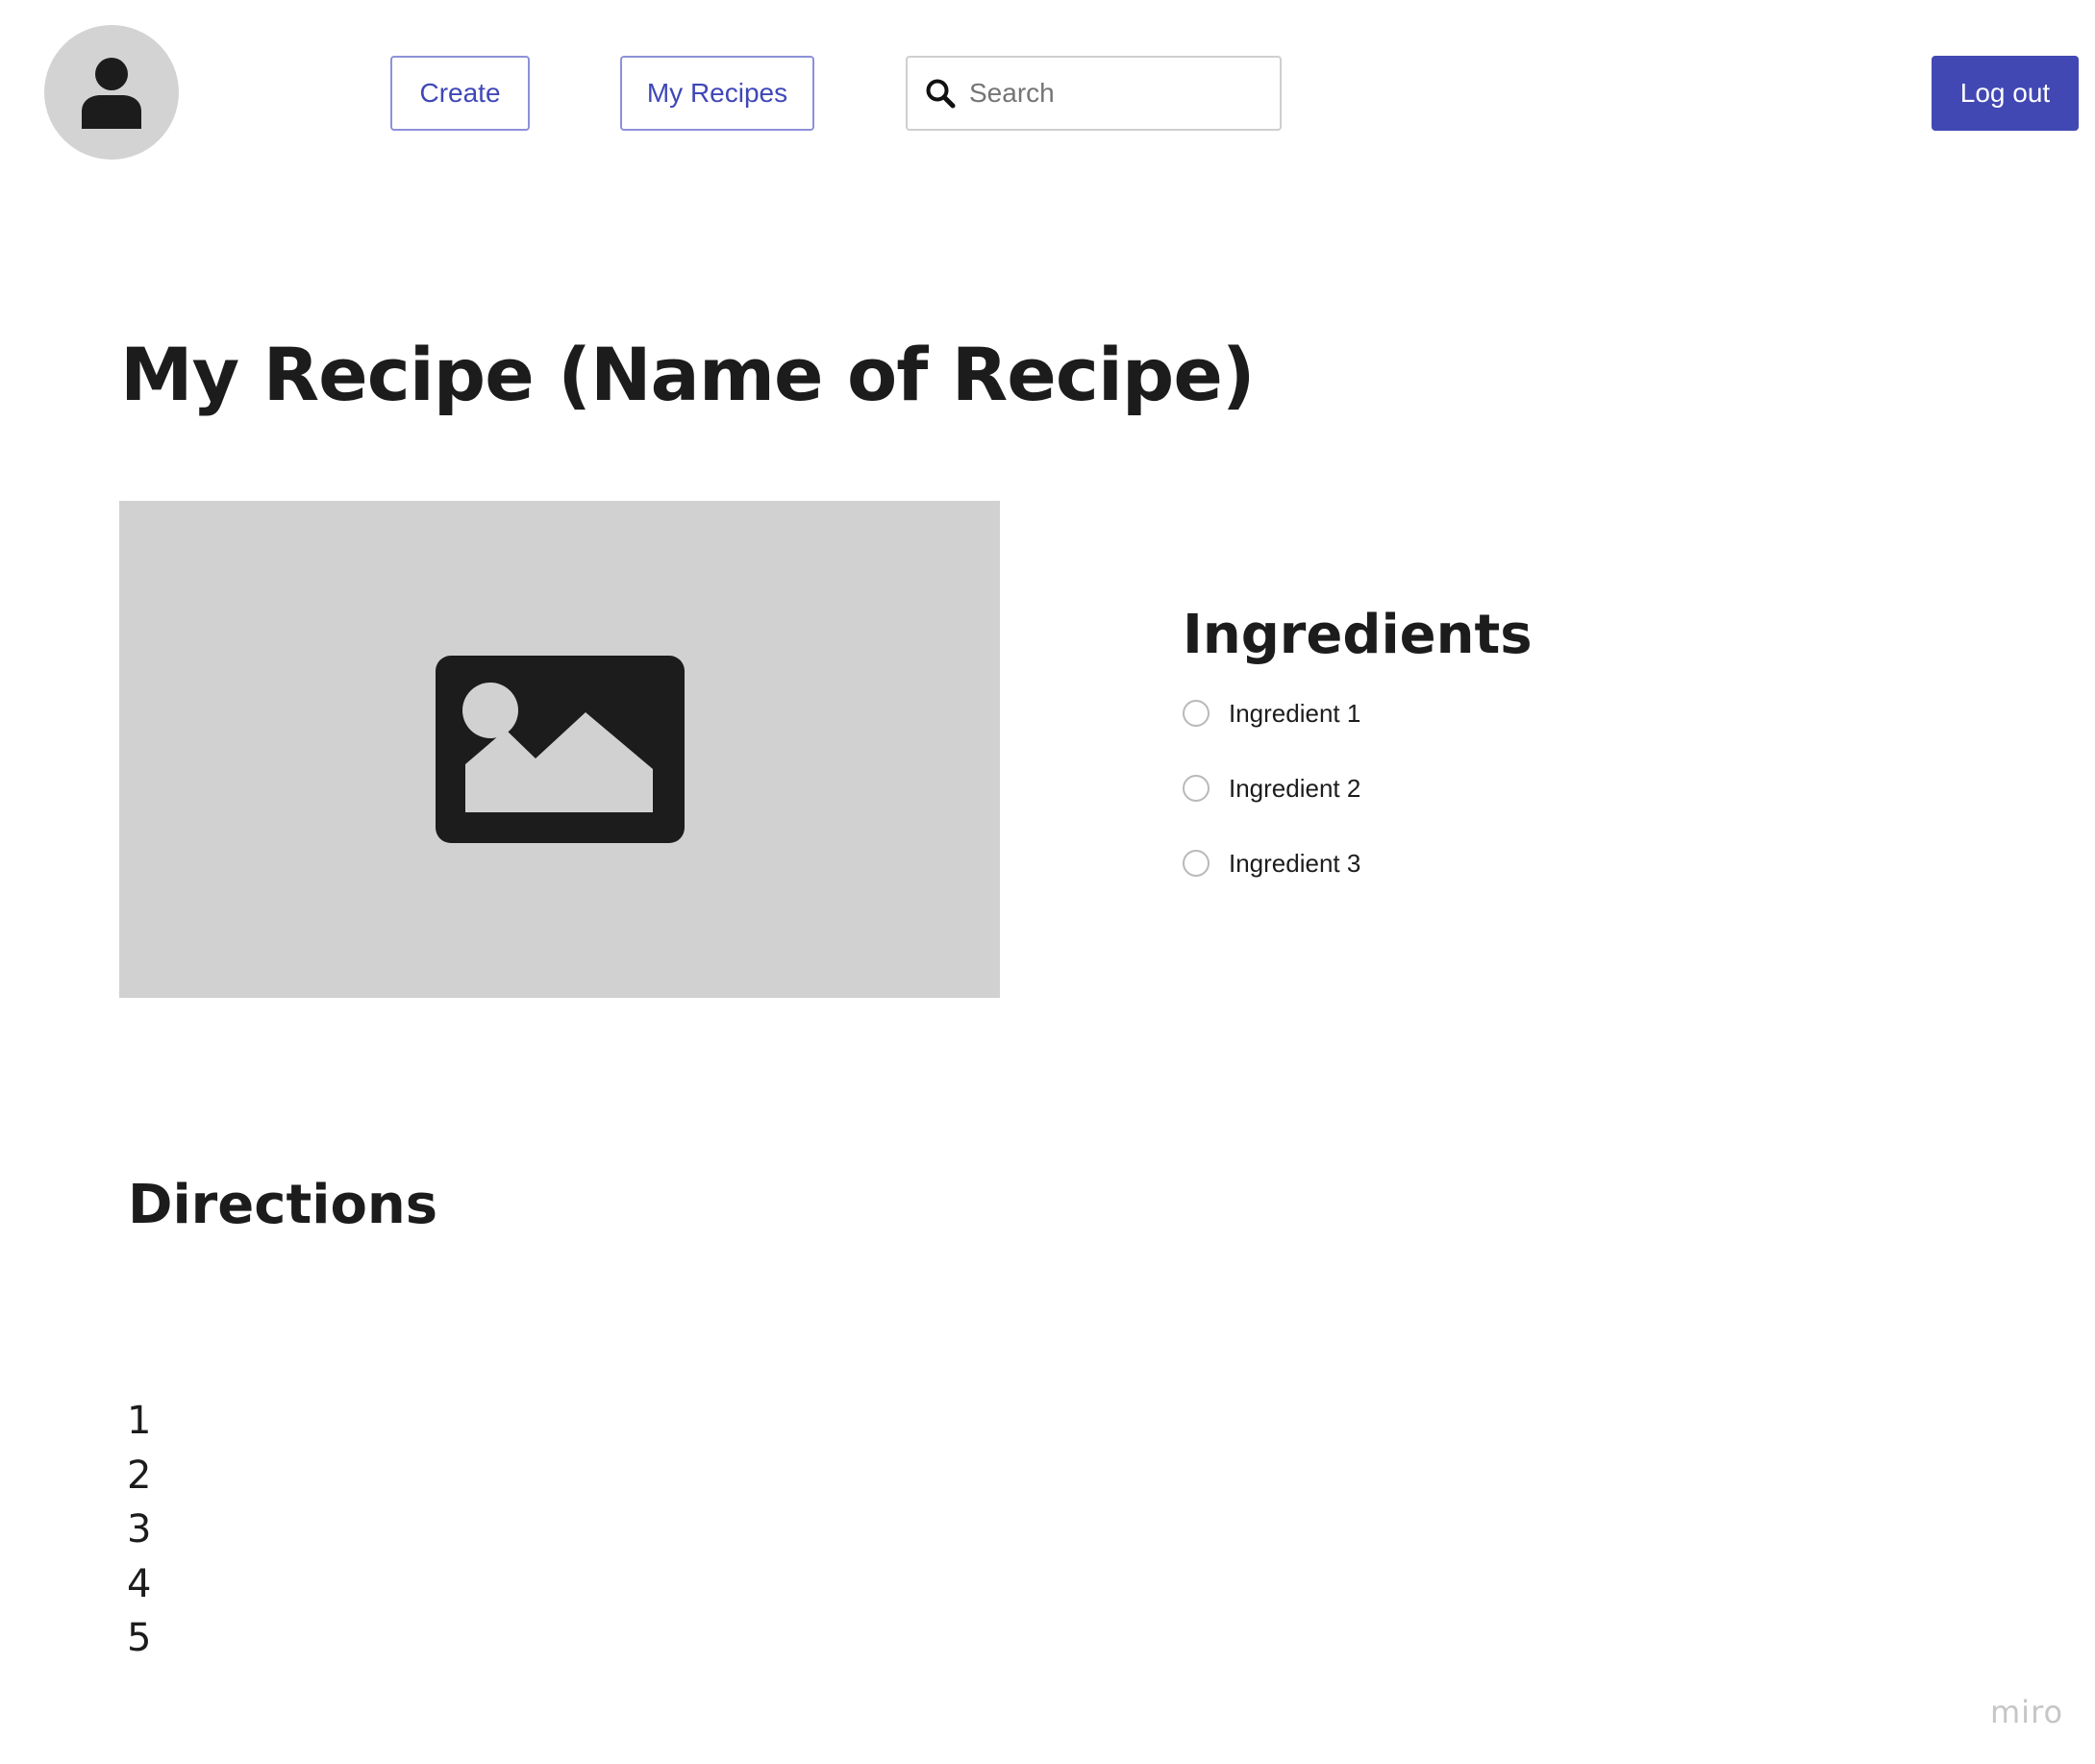  What do you see at coordinates (1295, 713) in the screenshot?
I see `ingredient-label: Ingredient 1` at bounding box center [1295, 713].